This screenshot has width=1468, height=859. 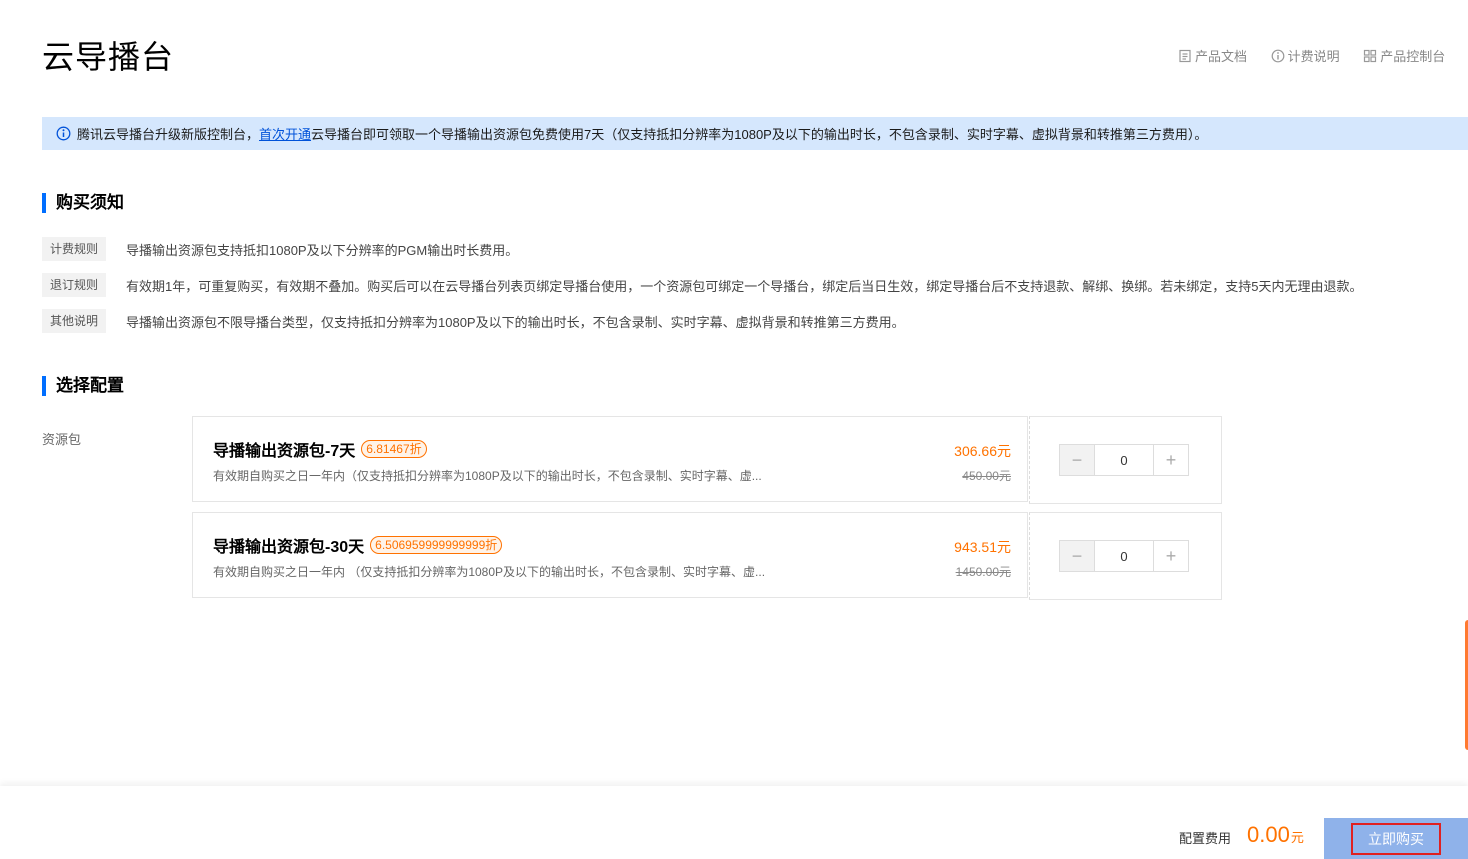 I want to click on package-original-price: 450.00元, so click(x=986, y=476).